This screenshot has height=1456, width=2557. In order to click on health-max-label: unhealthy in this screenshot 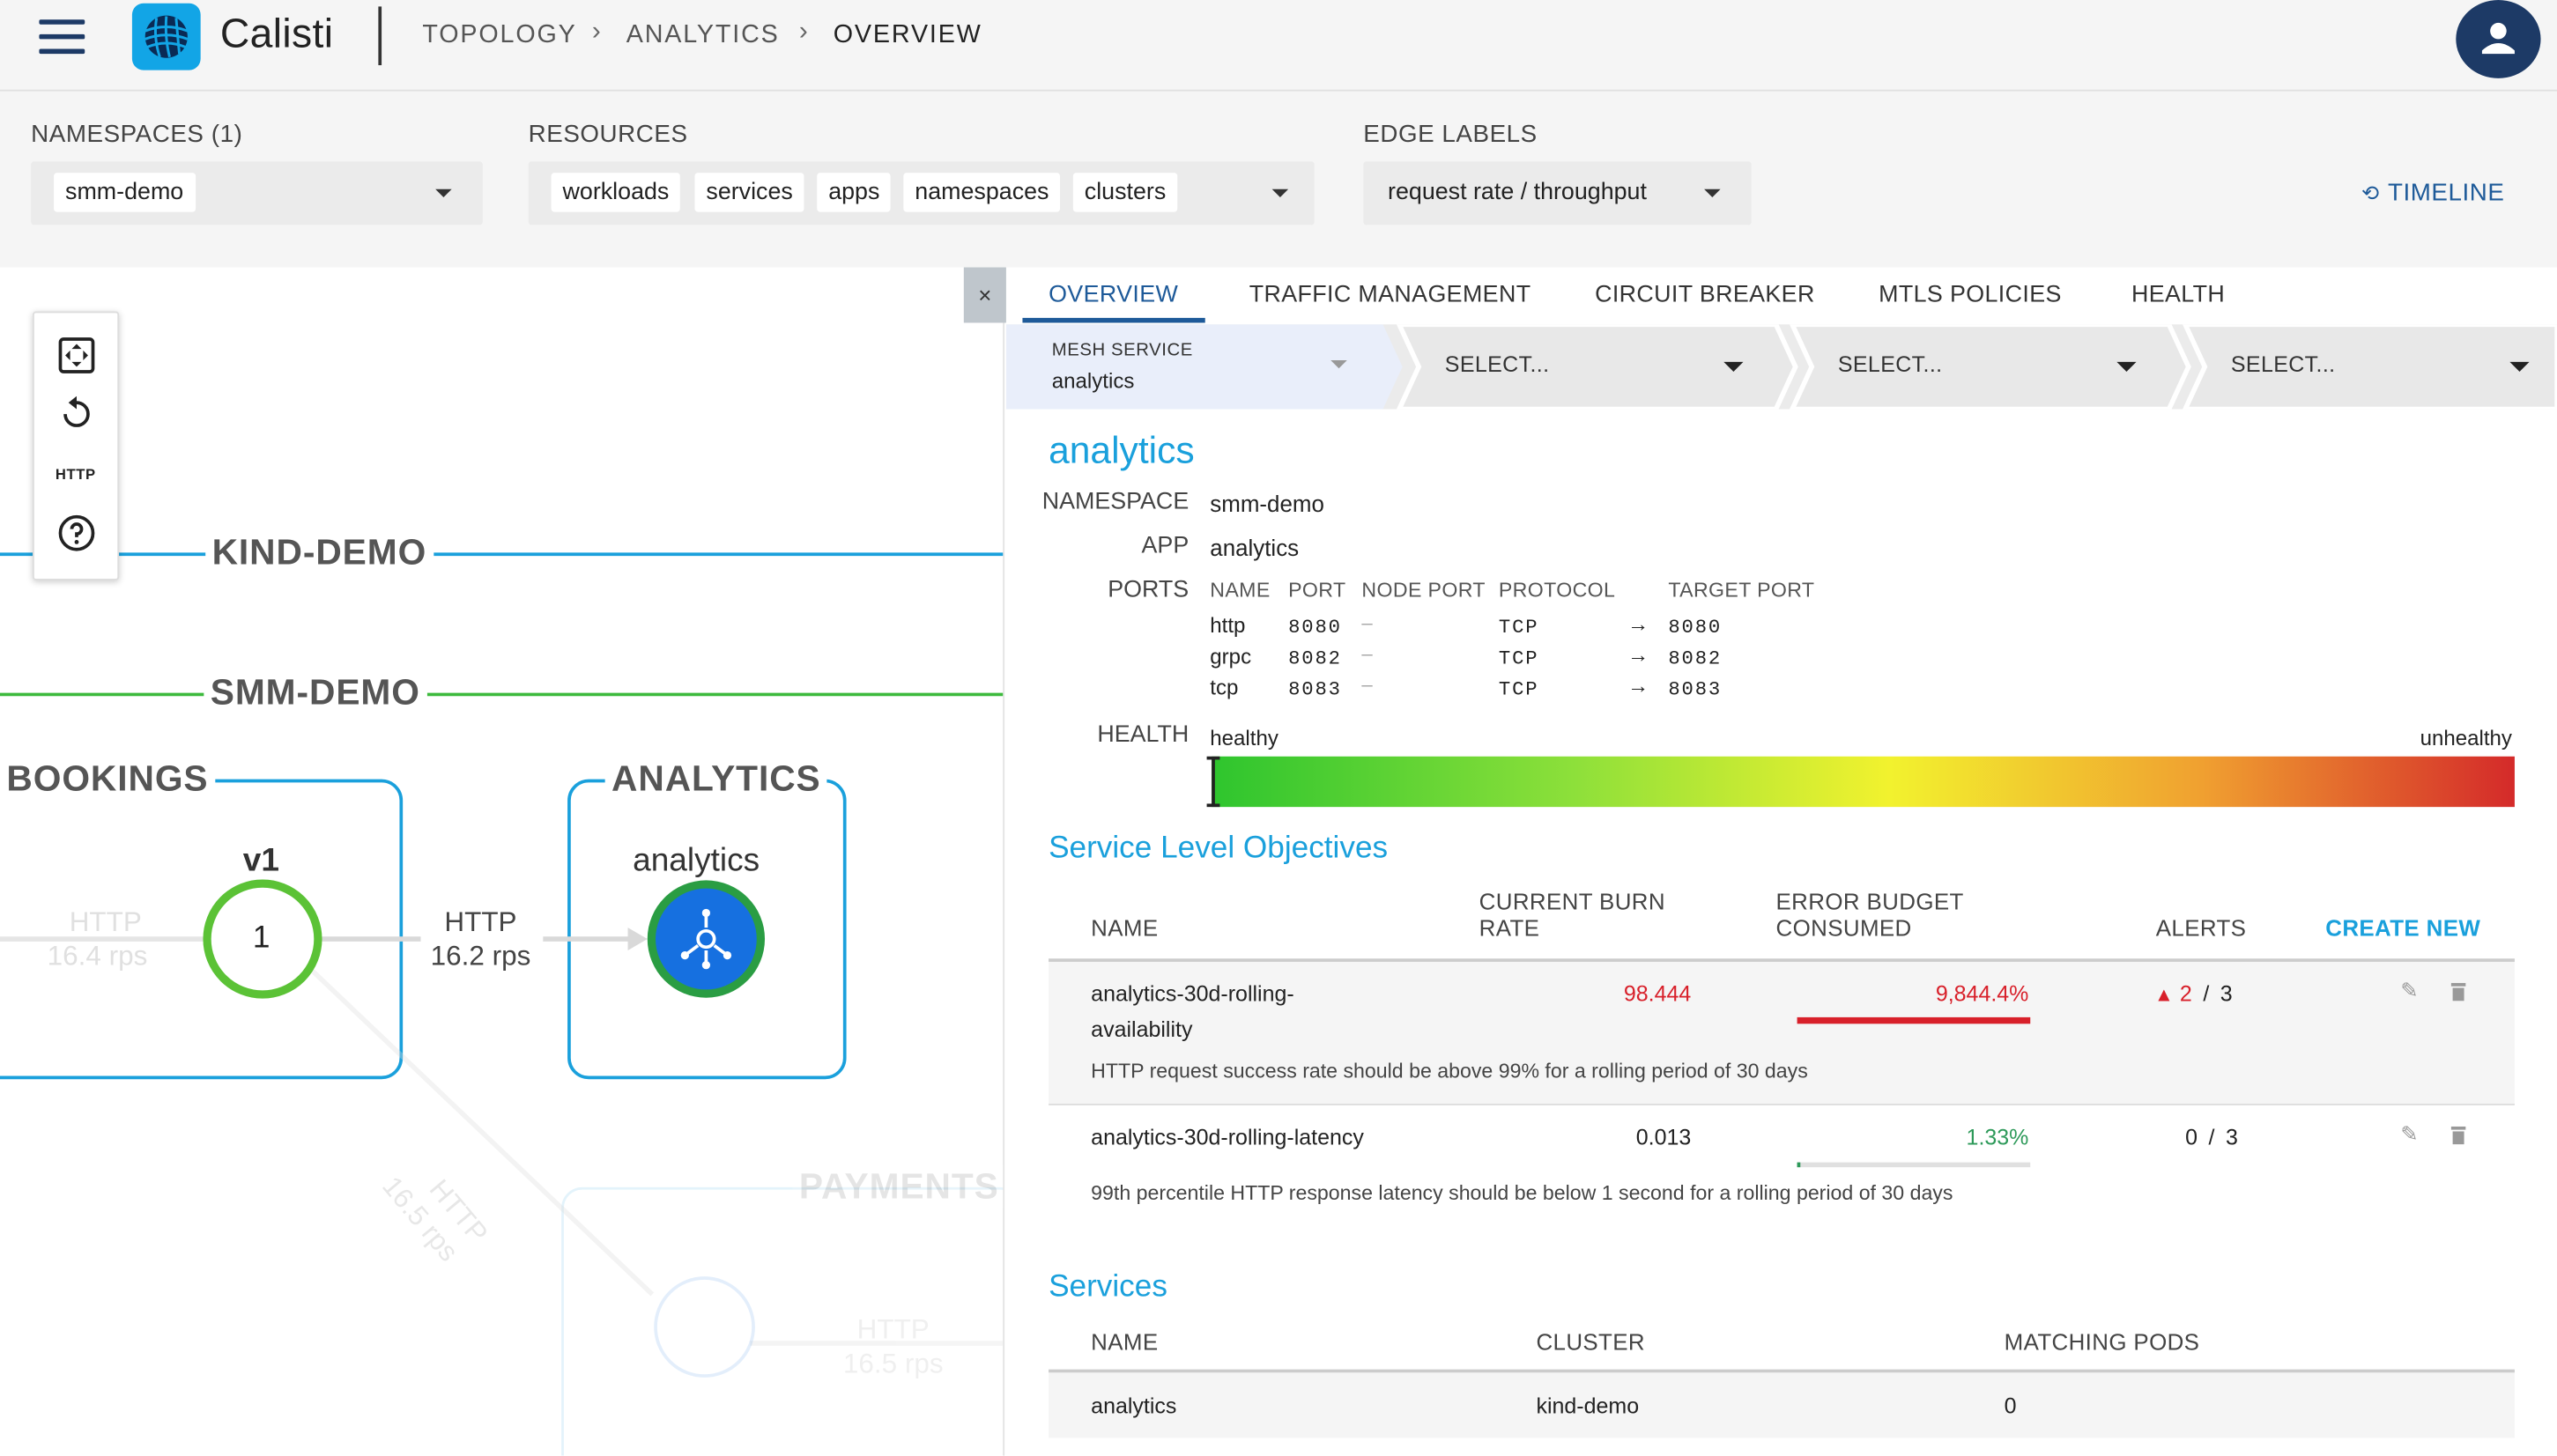, I will do `click(2466, 737)`.